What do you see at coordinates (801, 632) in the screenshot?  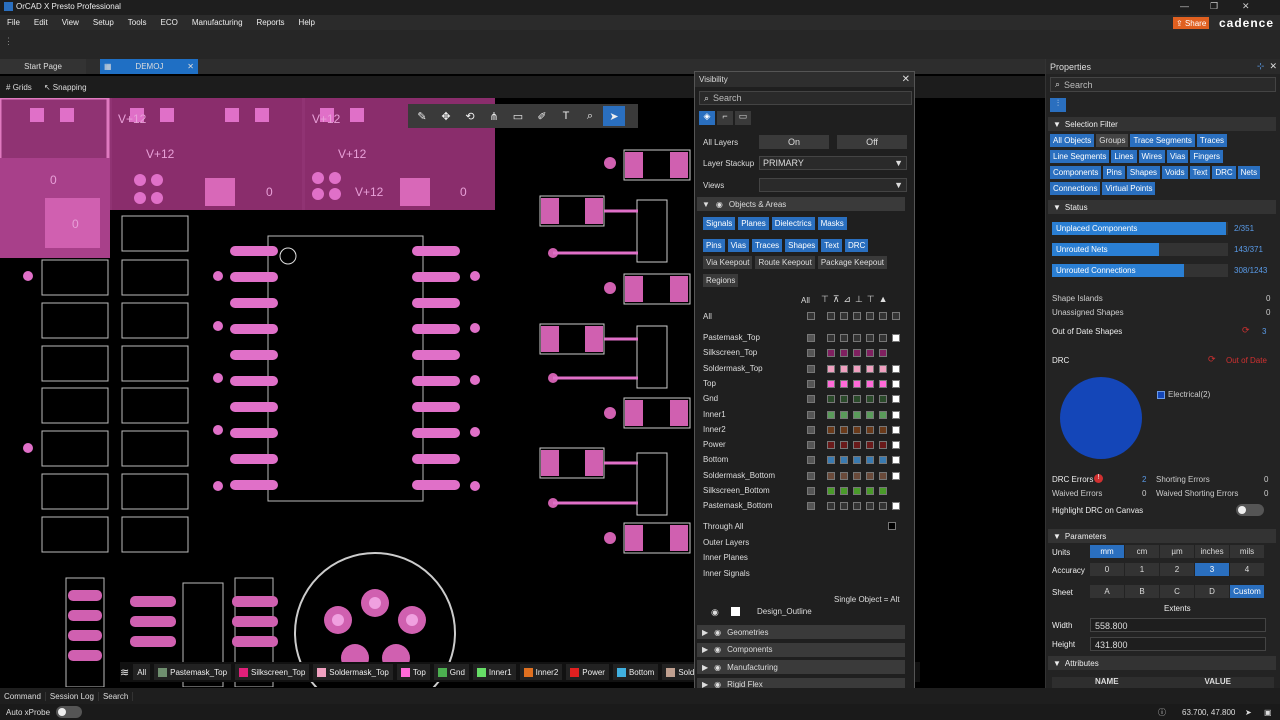 I see `visibility-group-header: ▶ ◉ Geometries` at bounding box center [801, 632].